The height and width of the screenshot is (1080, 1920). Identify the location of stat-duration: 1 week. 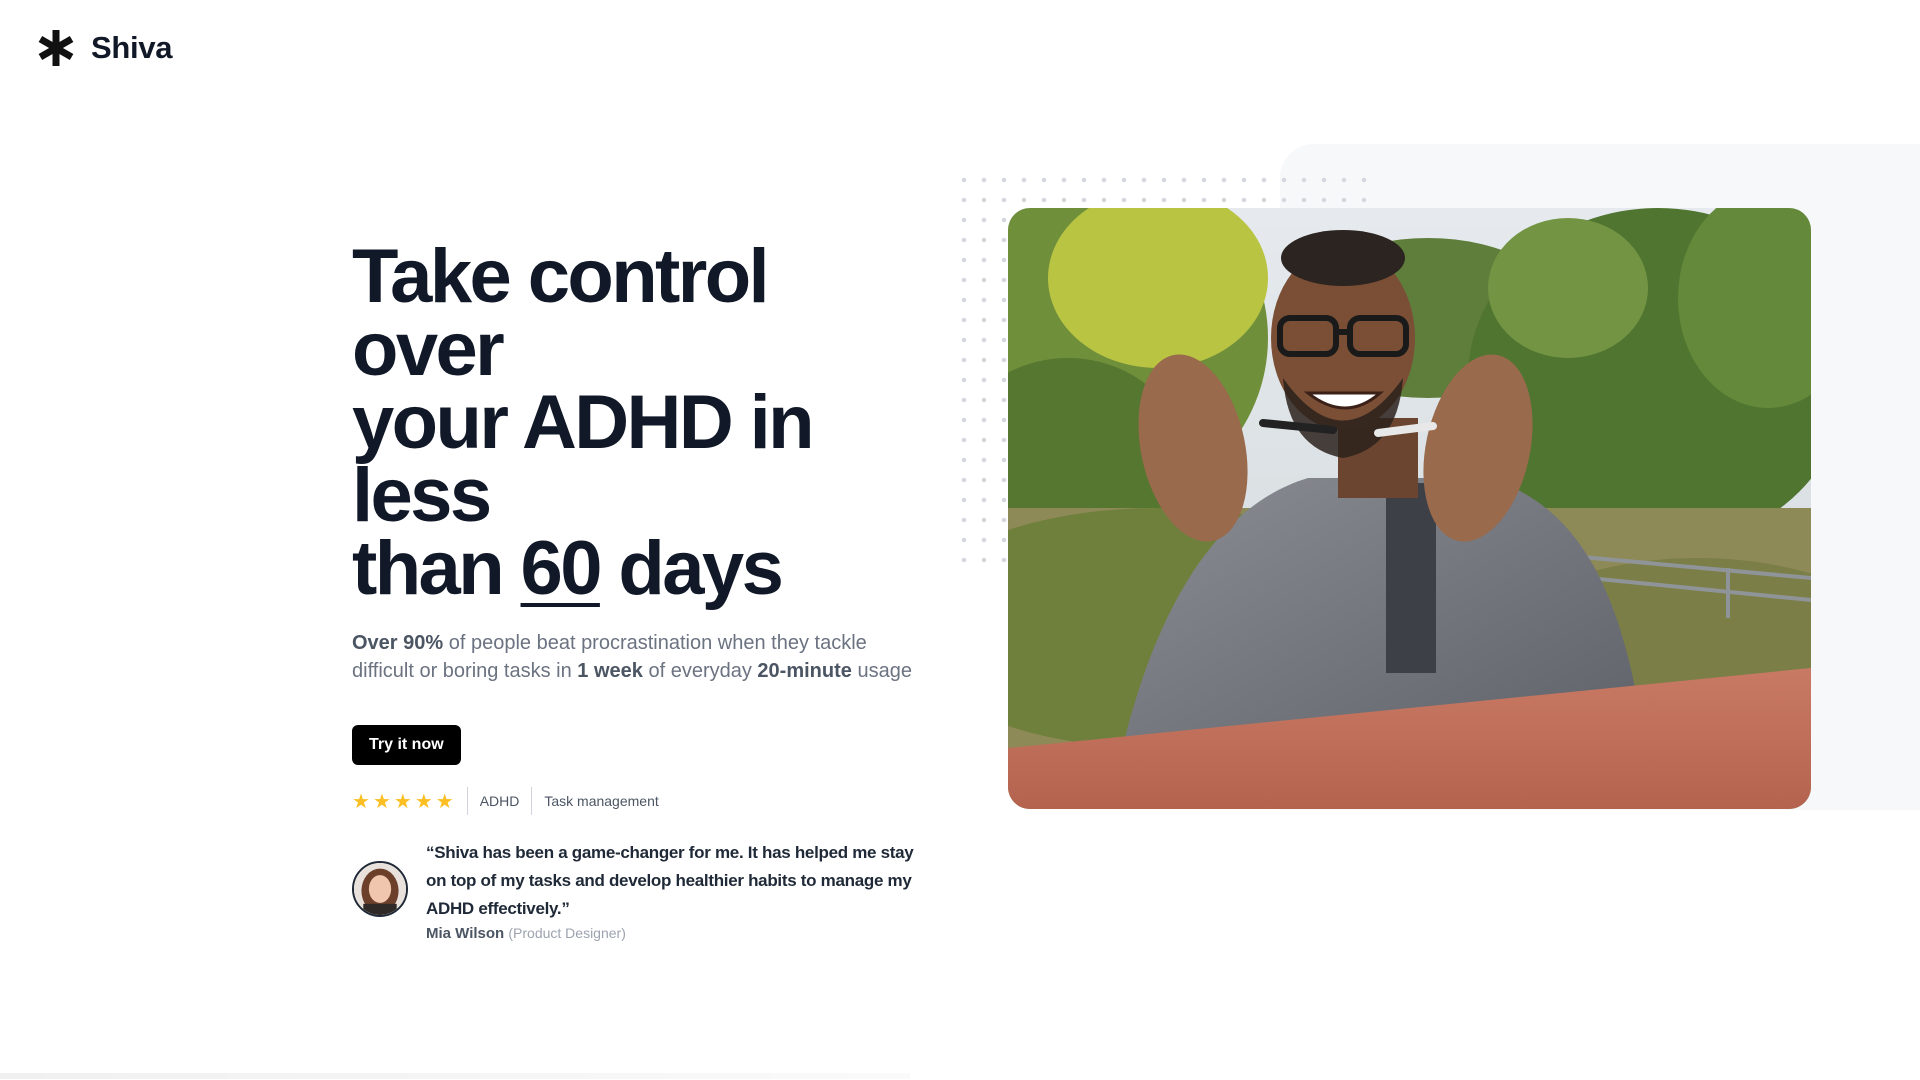
(610, 671).